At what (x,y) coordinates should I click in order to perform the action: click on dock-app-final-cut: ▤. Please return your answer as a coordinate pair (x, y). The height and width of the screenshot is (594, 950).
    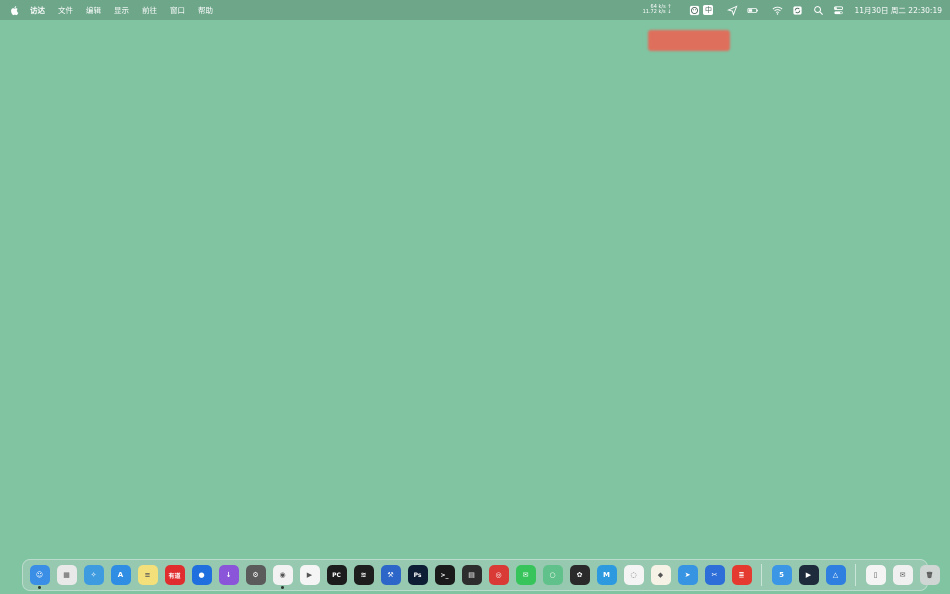
    Looking at the image, I should click on (471, 575).